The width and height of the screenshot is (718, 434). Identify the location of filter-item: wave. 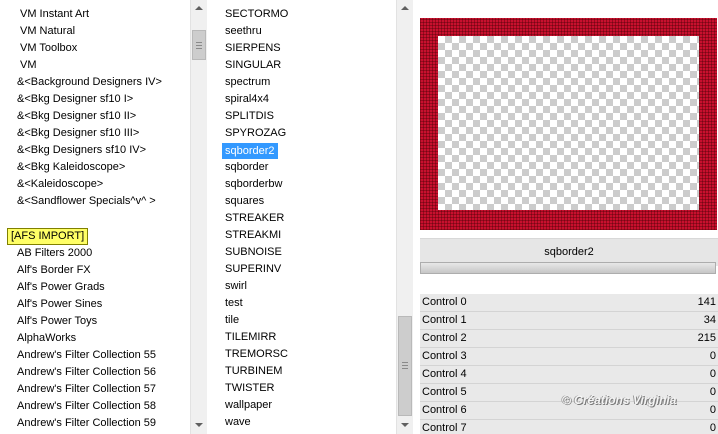
(238, 422).